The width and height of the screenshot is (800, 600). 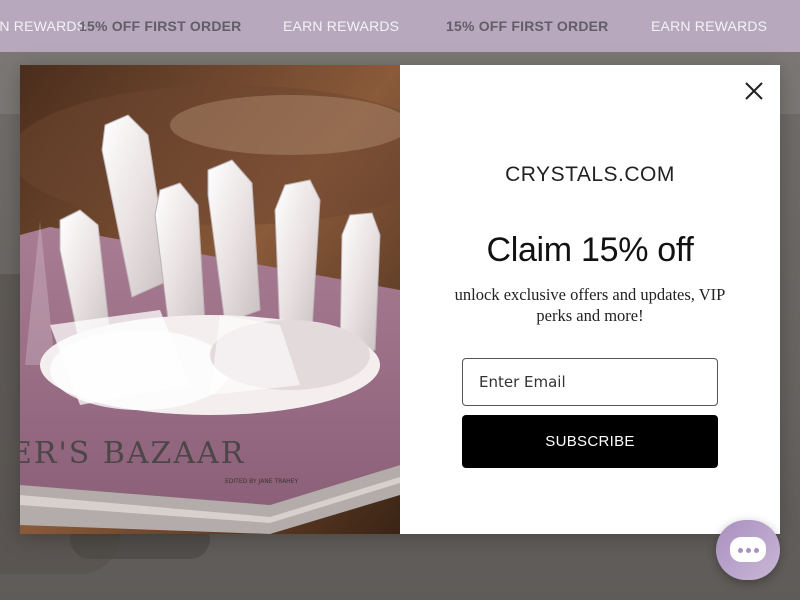 I want to click on close-icon, so click(x=754, y=91).